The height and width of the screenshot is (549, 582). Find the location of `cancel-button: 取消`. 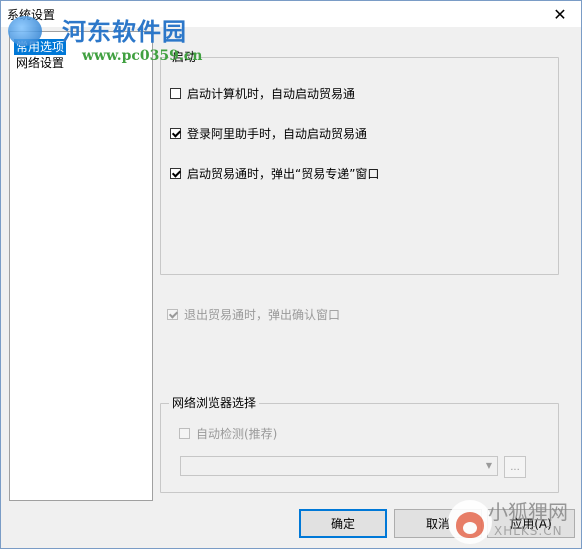

cancel-button: 取消 is located at coordinates (438, 523).